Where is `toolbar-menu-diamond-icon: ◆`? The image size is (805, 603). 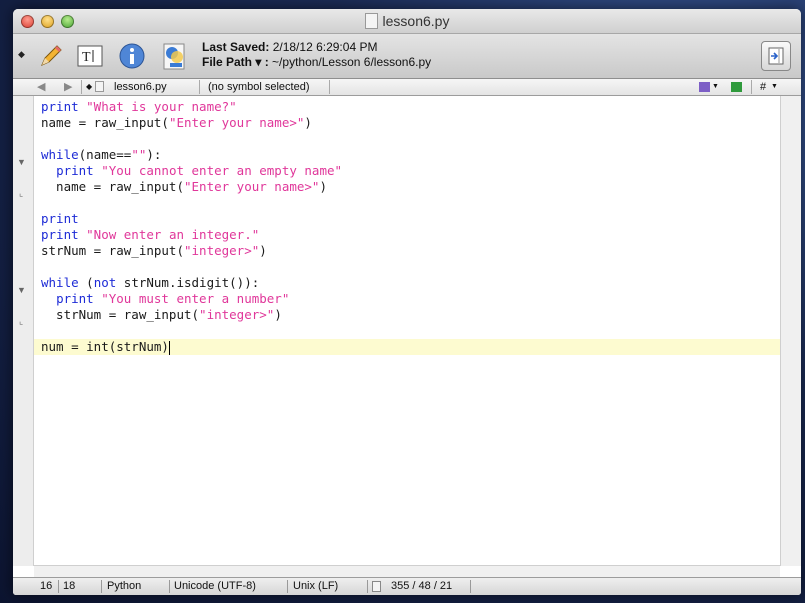 toolbar-menu-diamond-icon: ◆ is located at coordinates (21, 54).